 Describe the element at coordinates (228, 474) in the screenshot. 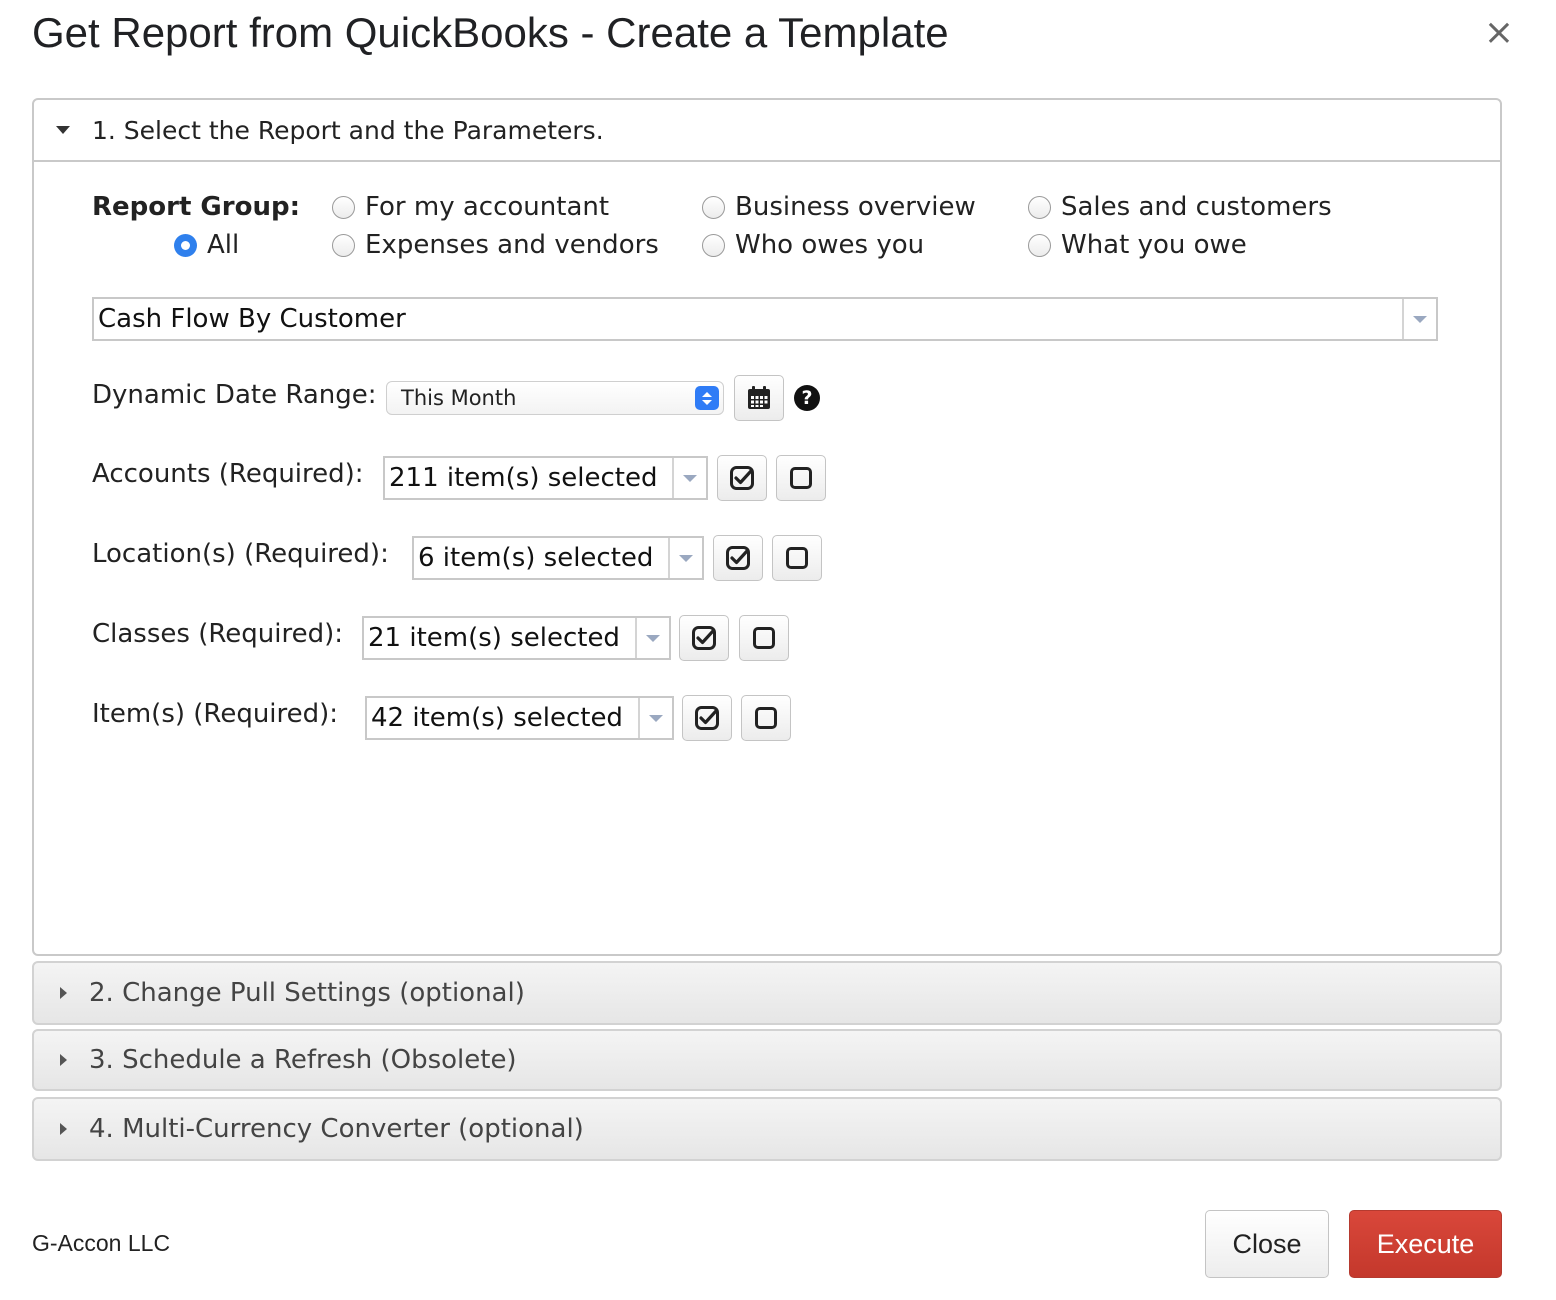

I see `accounts-label: Accounts (Required):` at that location.